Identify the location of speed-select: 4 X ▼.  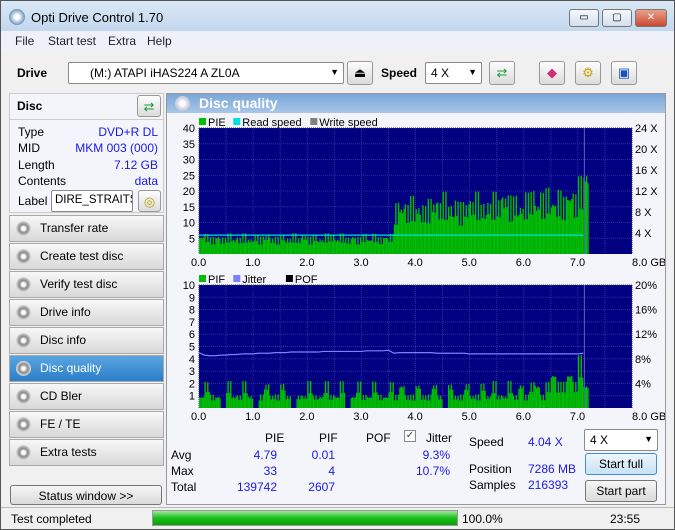
(453, 73).